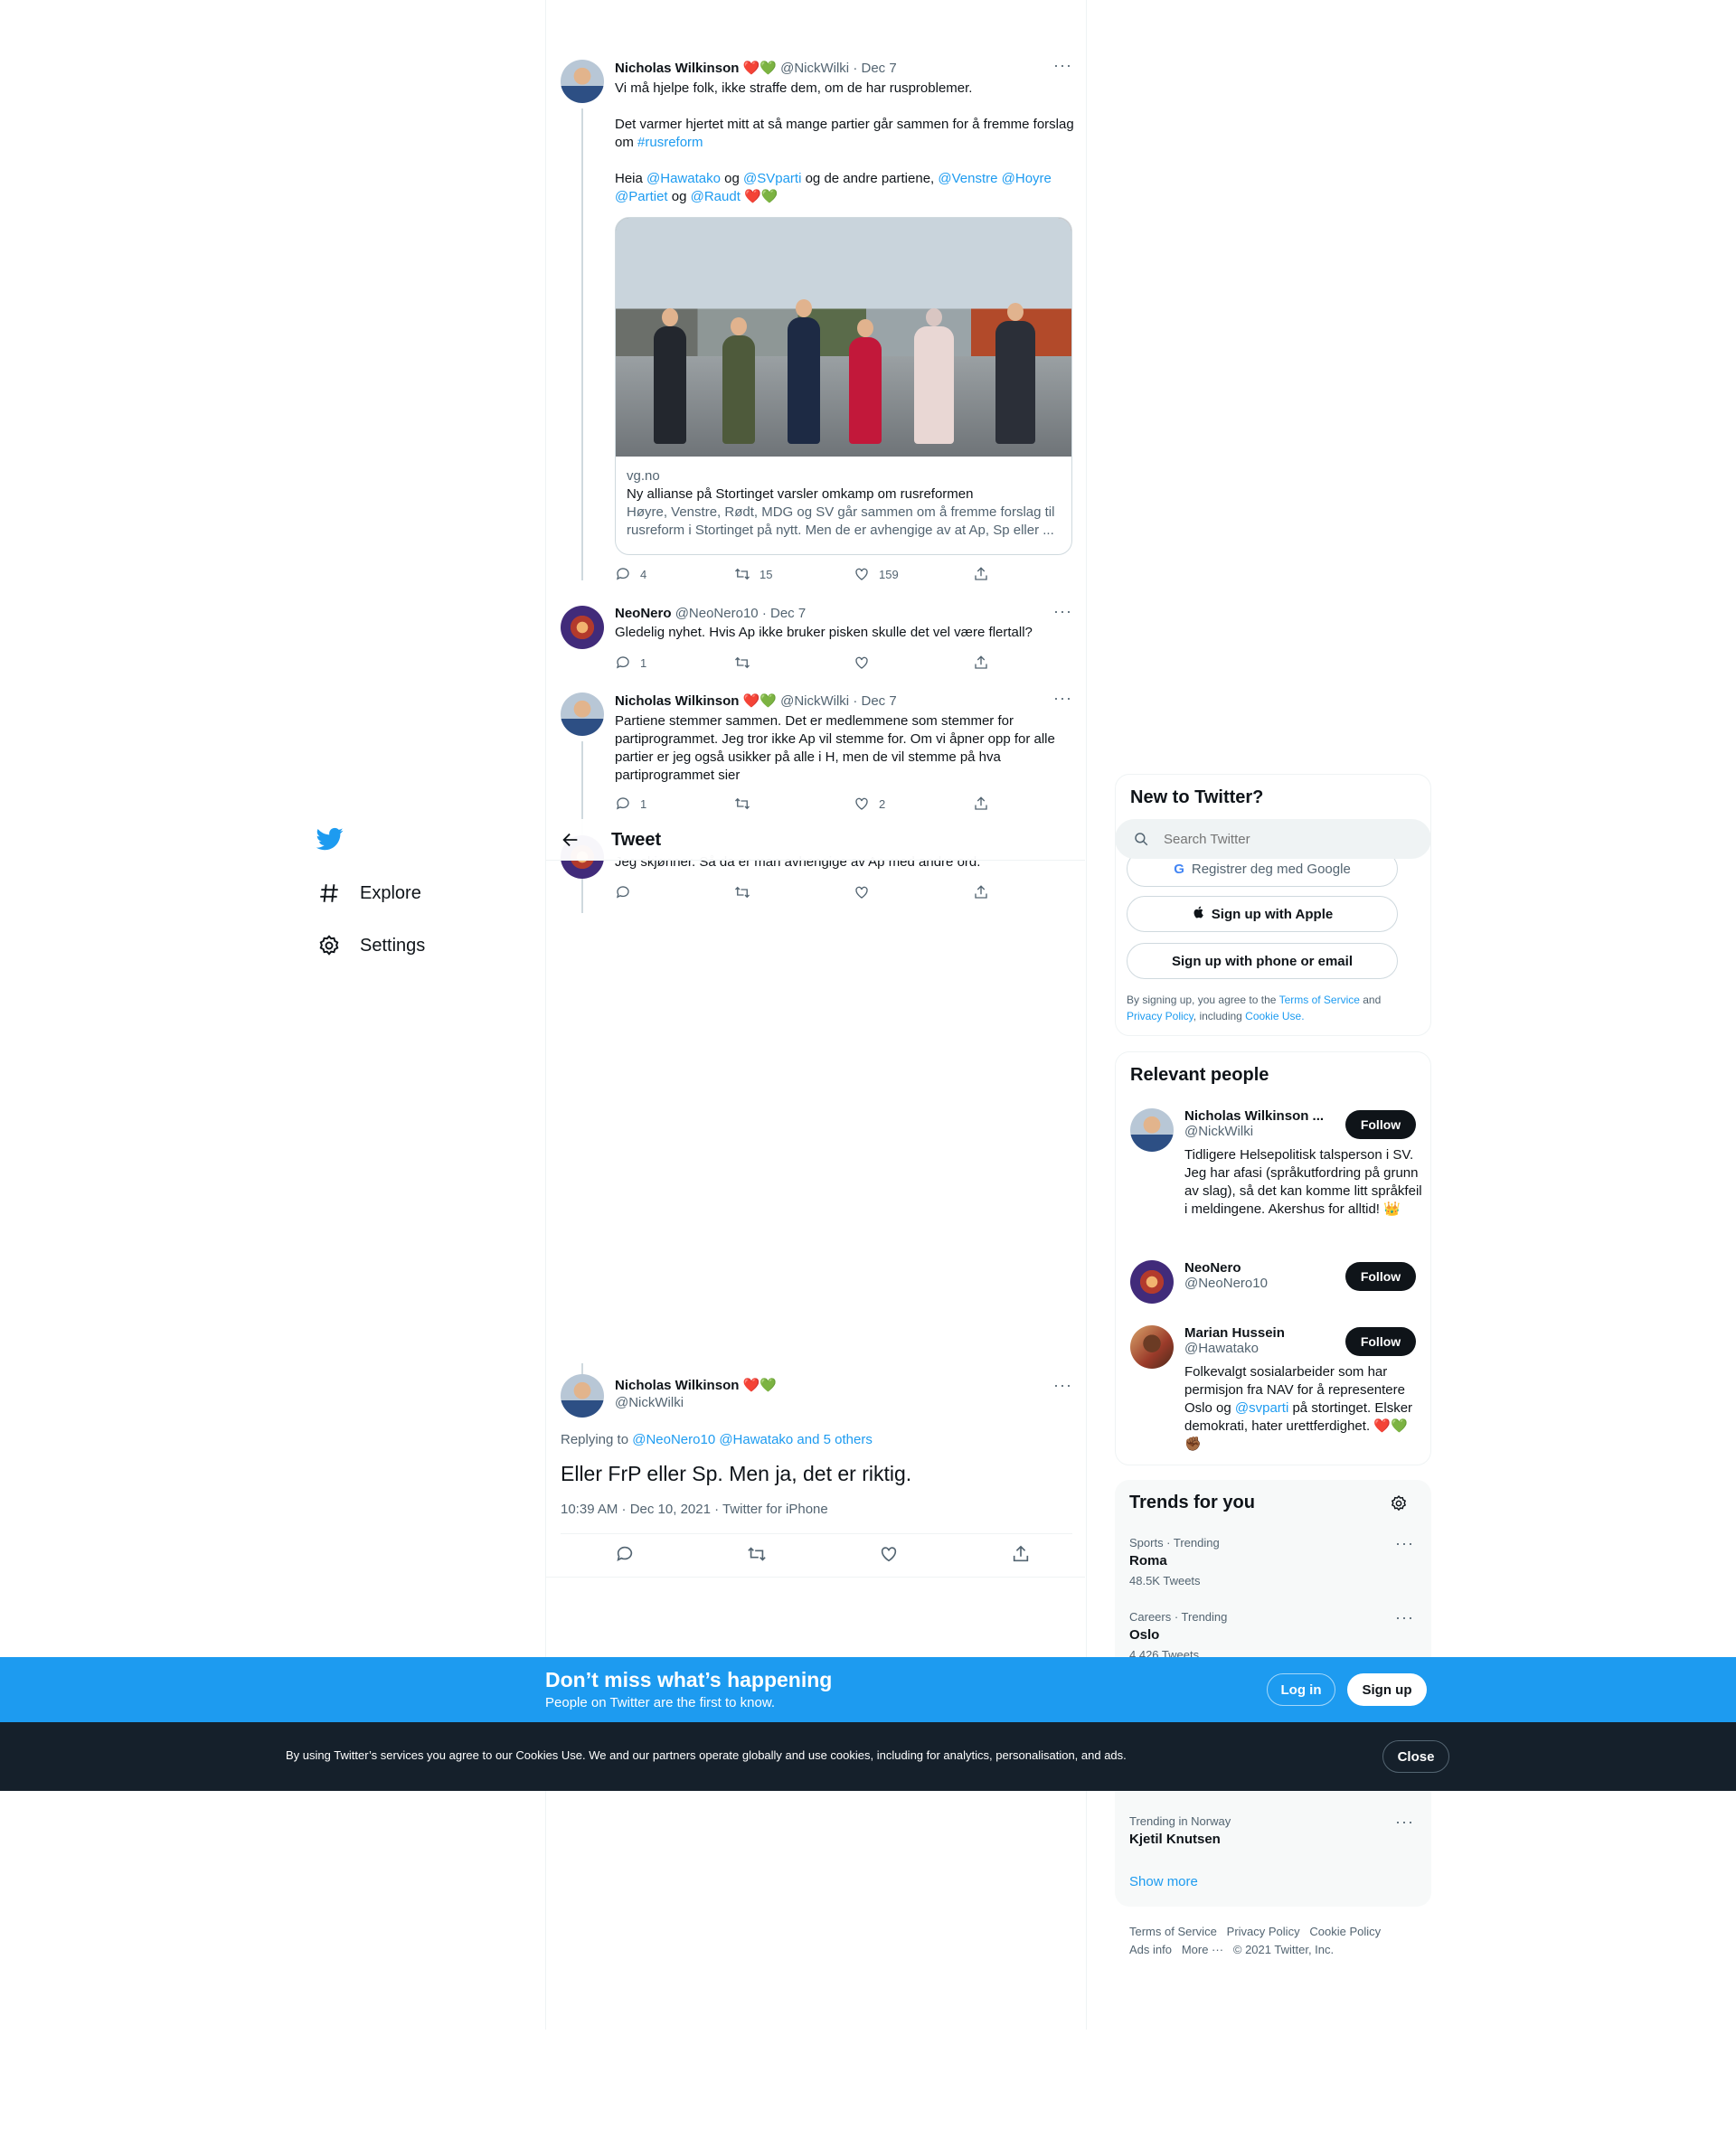  Describe the element at coordinates (913, 804) in the screenshot. I see `like-button: 2` at that location.